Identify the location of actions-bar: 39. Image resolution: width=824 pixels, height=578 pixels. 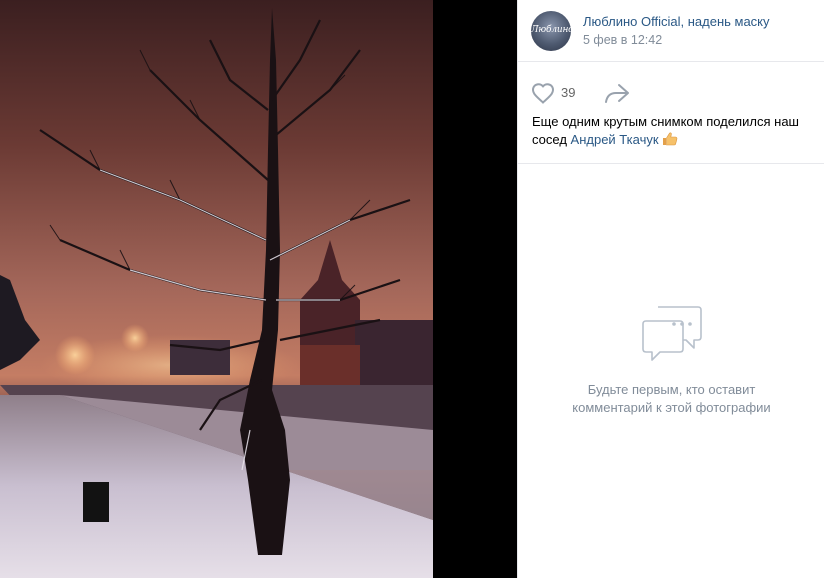
(671, 85).